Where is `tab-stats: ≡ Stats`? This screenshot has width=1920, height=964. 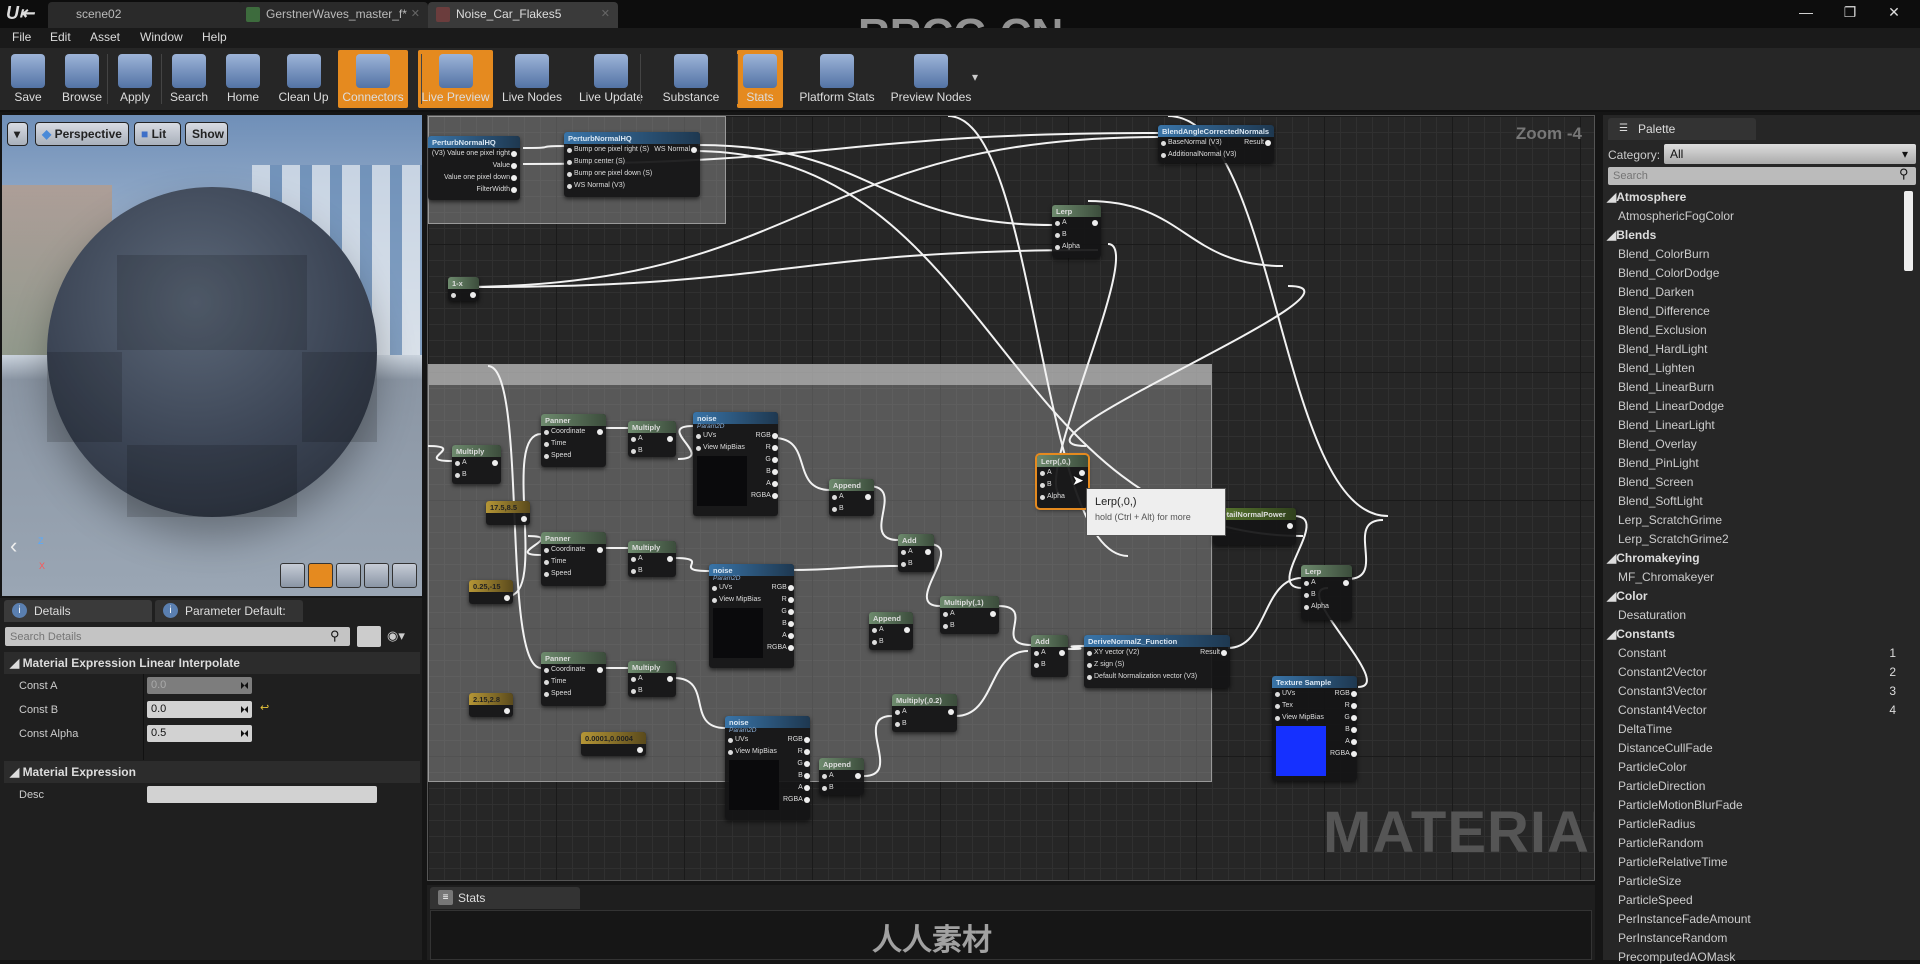
tab-stats: ≡ Stats is located at coordinates (505, 898).